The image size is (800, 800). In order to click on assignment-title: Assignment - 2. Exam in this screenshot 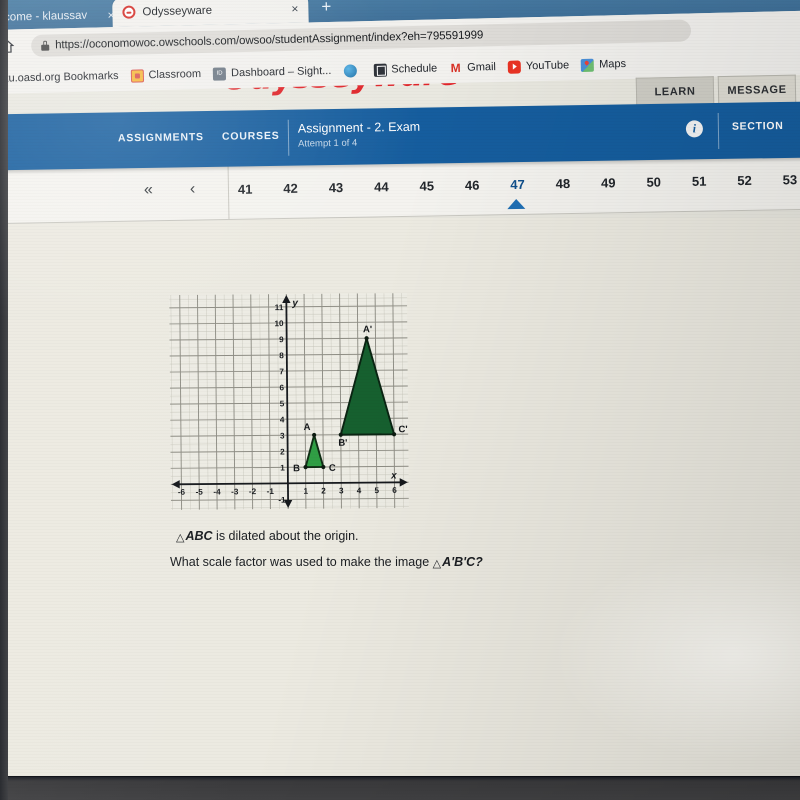, I will do `click(359, 127)`.